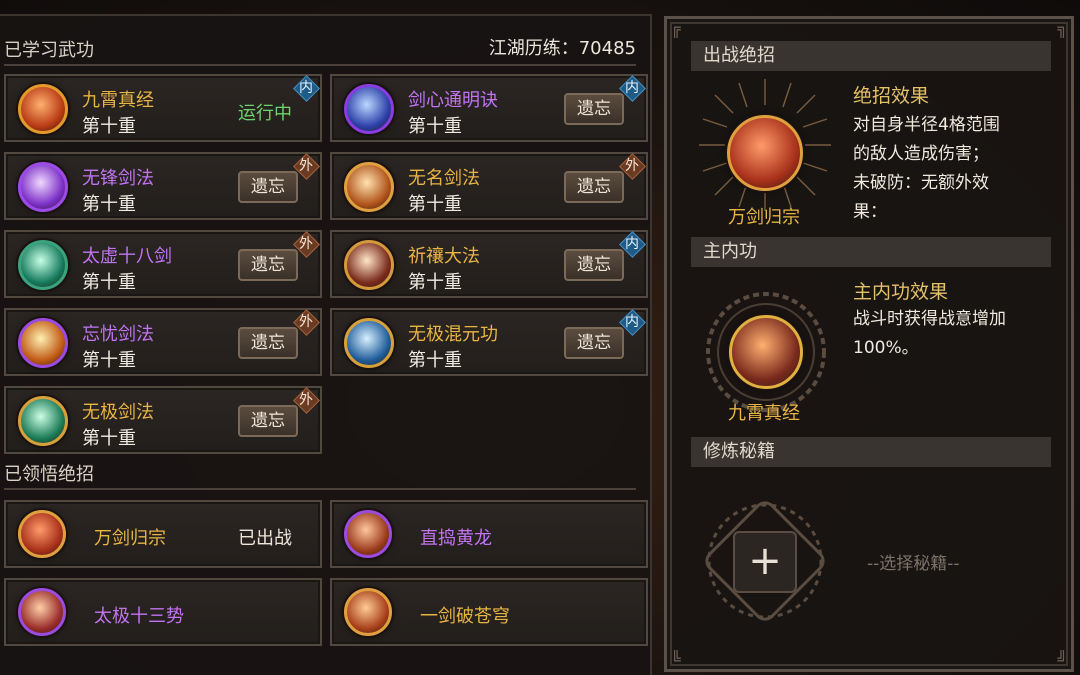  I want to click on ultimate-card-taiji: 太极十三势, so click(163, 612).